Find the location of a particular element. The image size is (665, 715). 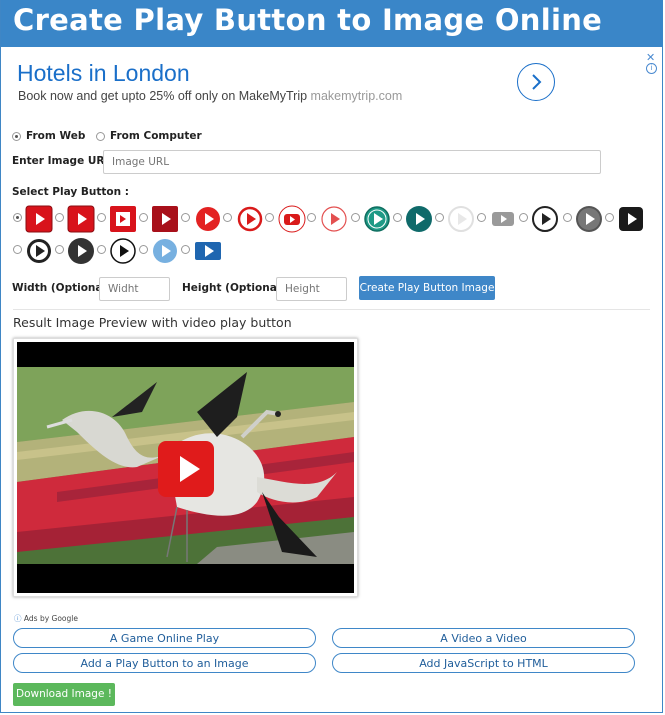

download-image-button: Download Image ! is located at coordinates (64, 694).